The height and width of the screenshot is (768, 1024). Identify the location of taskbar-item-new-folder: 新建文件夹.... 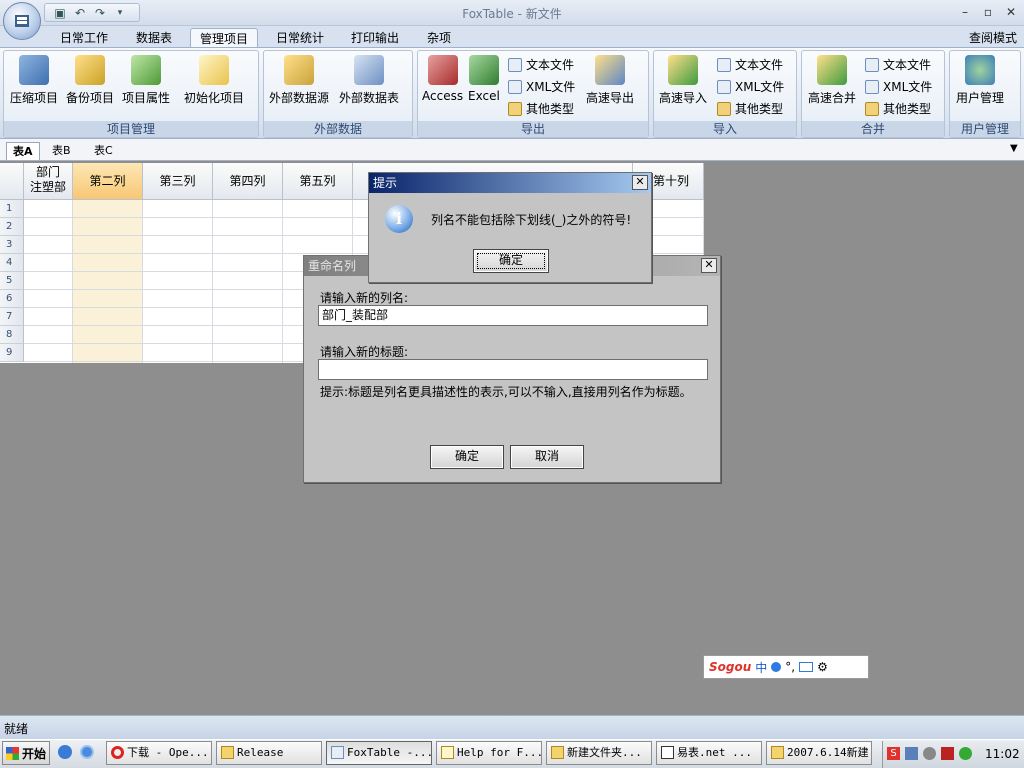
(599, 753).